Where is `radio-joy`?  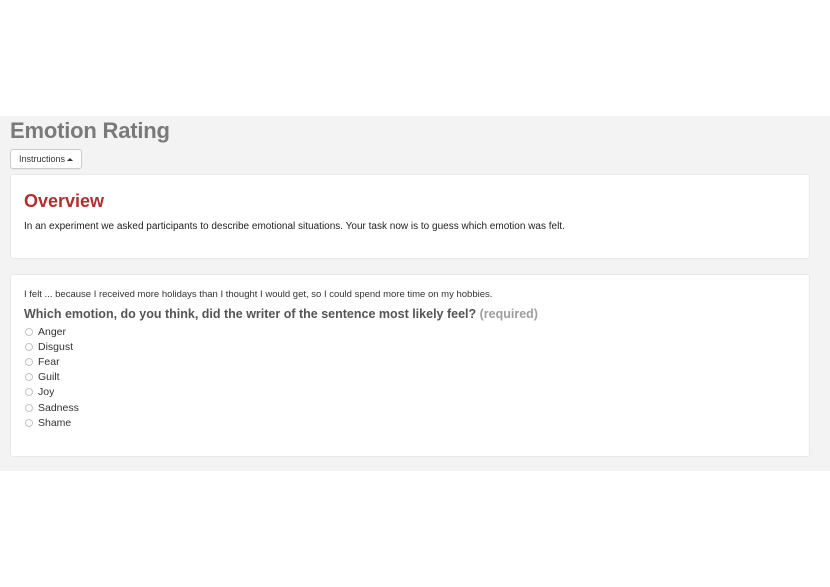 radio-joy is located at coordinates (29, 392).